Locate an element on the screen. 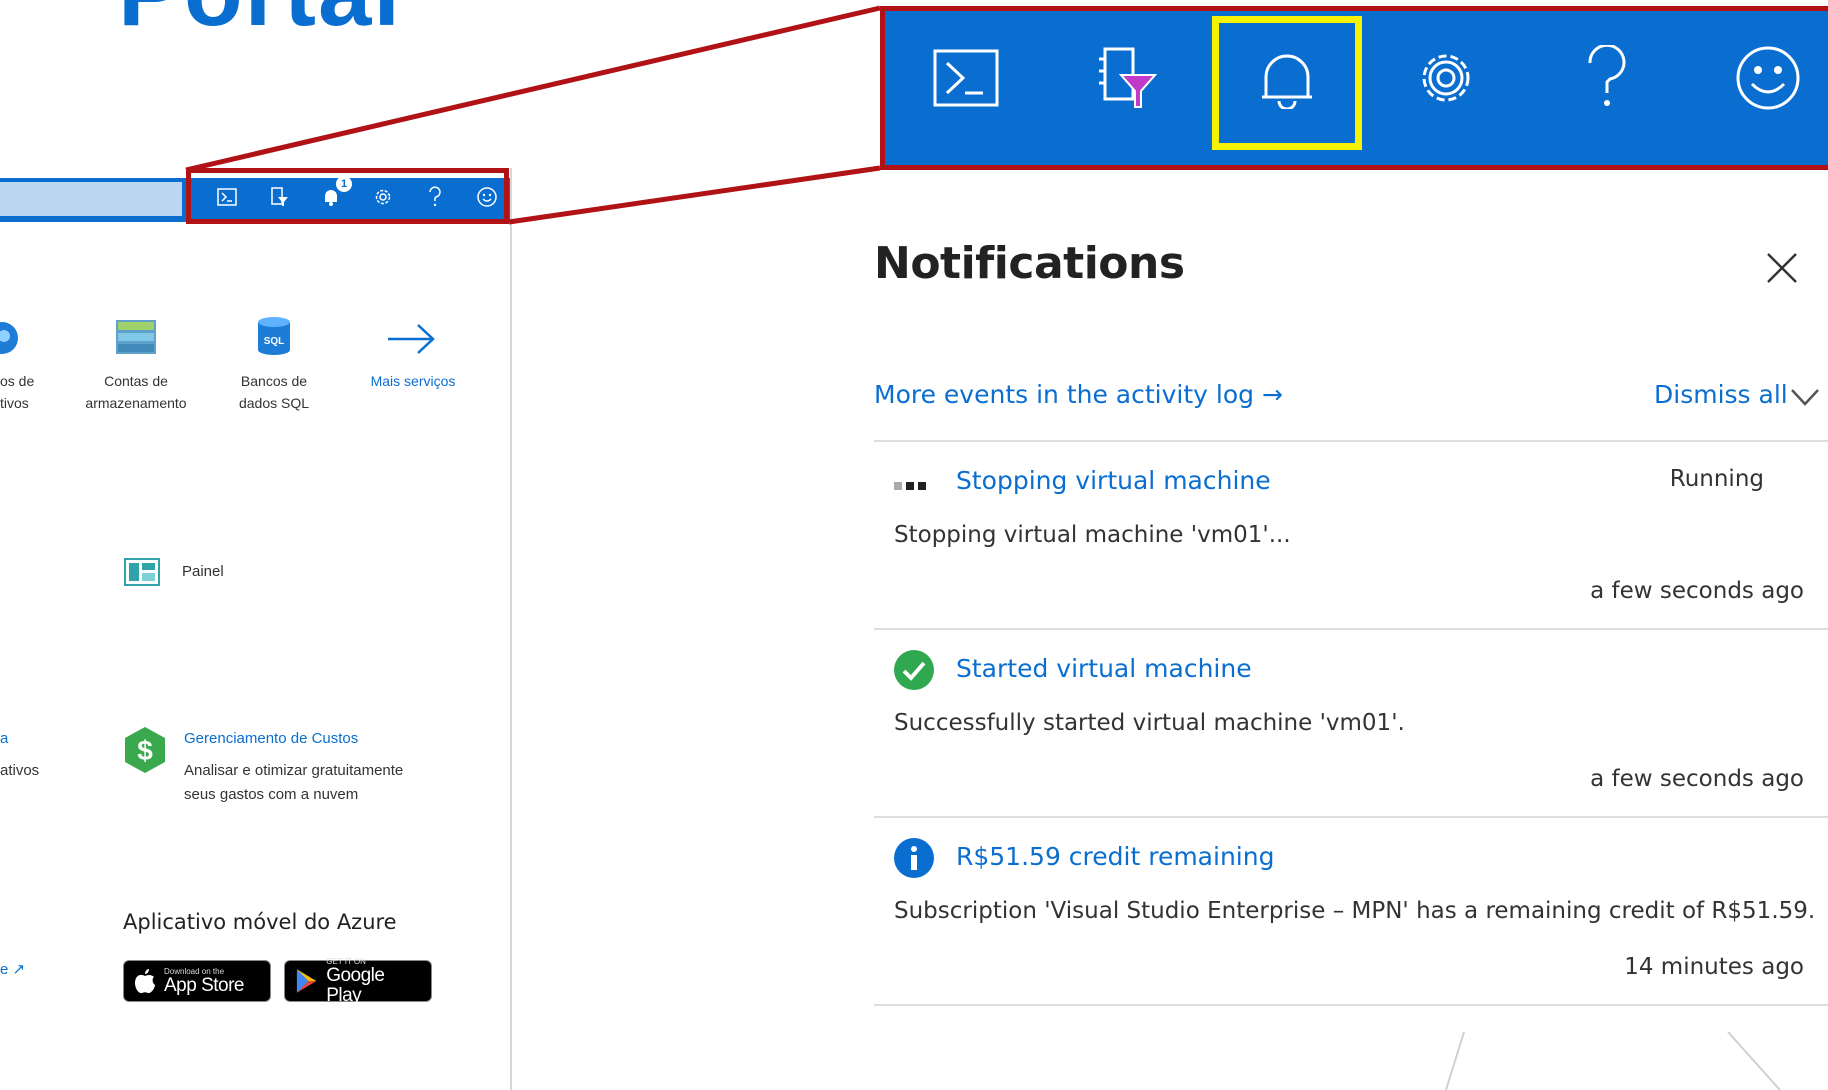 The width and height of the screenshot is (1828, 1090). success-check-icon is located at coordinates (914, 670).